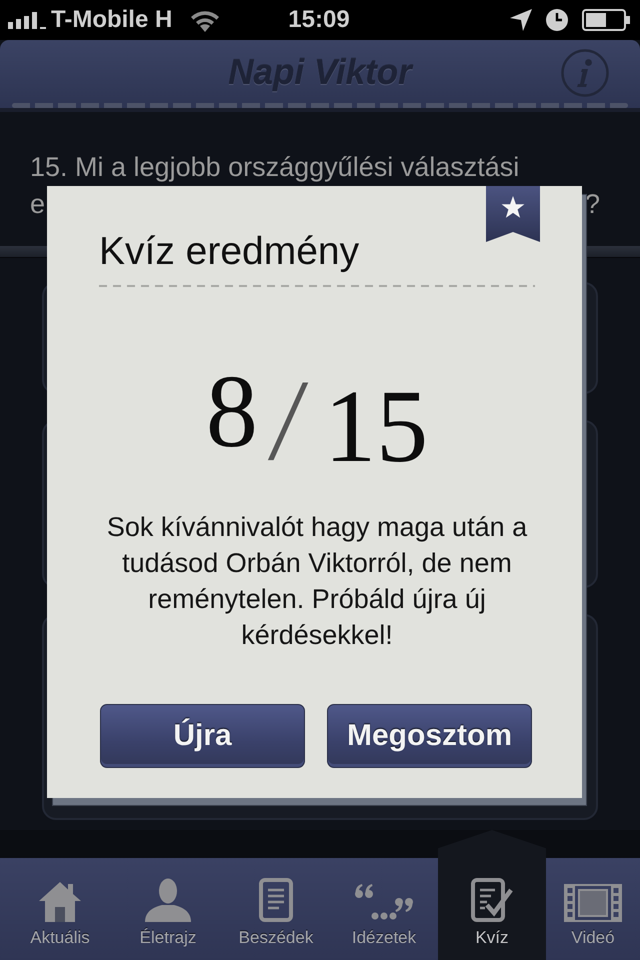  Describe the element at coordinates (202, 736) in the screenshot. I see `retry-button: Újra` at that location.